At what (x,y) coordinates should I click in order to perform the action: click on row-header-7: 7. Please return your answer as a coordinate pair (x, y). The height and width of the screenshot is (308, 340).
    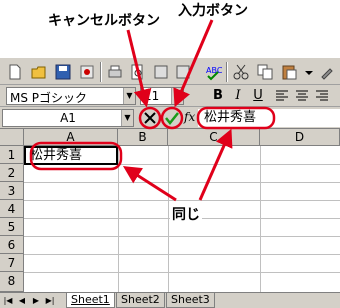
    Looking at the image, I should click on (12, 263).